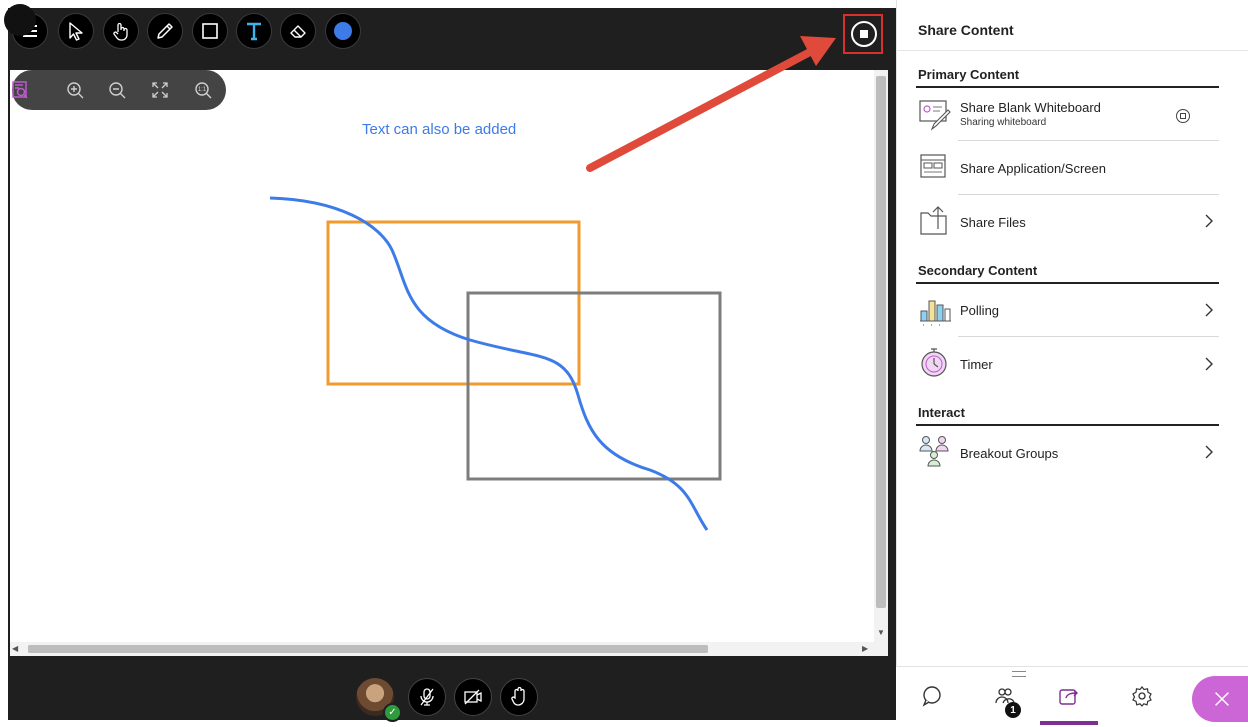  I want to click on attendees-count-badge: 1, so click(1013, 710).